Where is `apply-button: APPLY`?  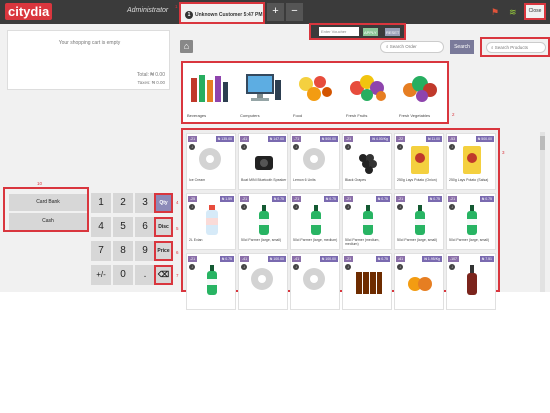 apply-button: APPLY is located at coordinates (370, 32).